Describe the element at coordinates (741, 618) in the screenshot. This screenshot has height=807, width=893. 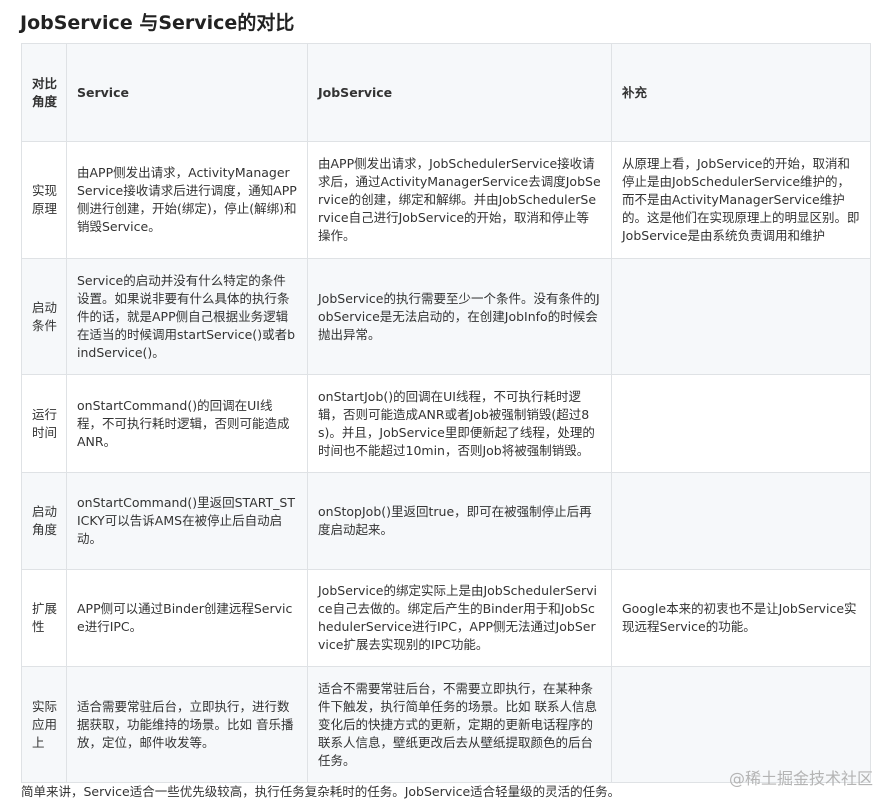
I see `row-notes-cell: Google本来的初衷也不是让JobService实现远程Service的功能。` at that location.